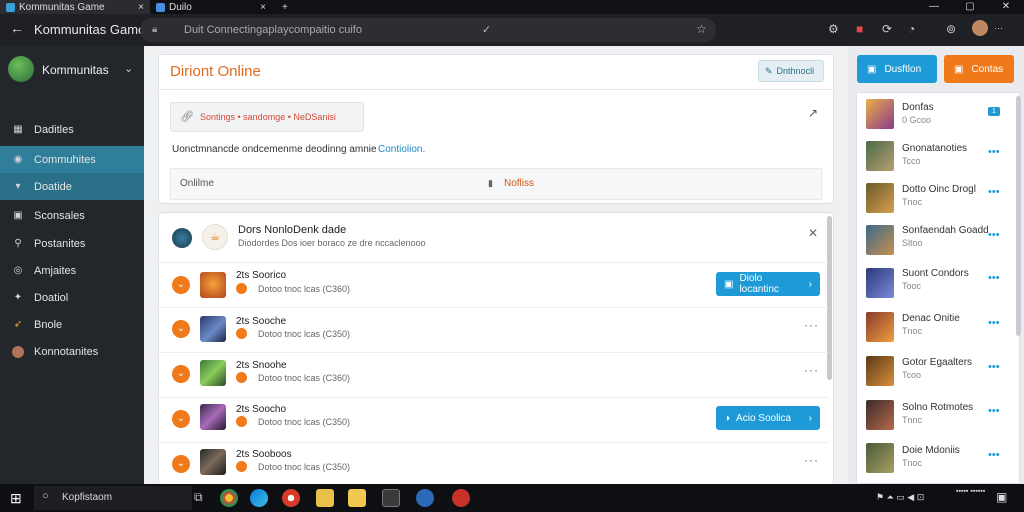  What do you see at coordinates (931, 288) in the screenshot?
I see `list-item: Suont Condors Tooc •••` at bounding box center [931, 288].